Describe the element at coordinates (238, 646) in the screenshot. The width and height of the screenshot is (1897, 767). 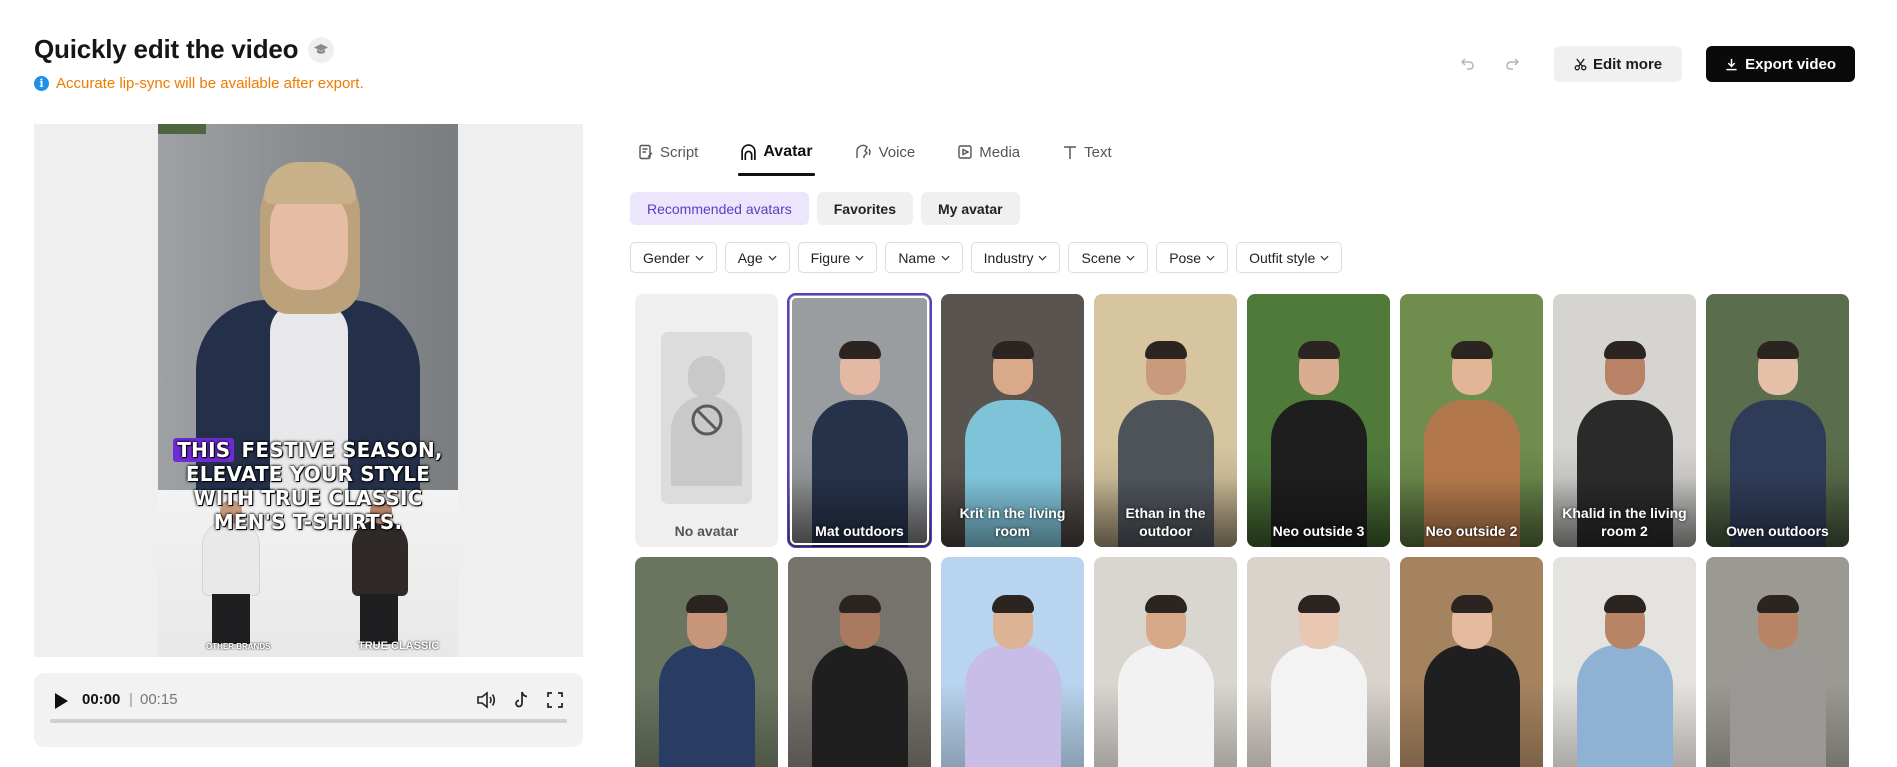
I see `brand-left-label: OTHER BRANDS` at that location.